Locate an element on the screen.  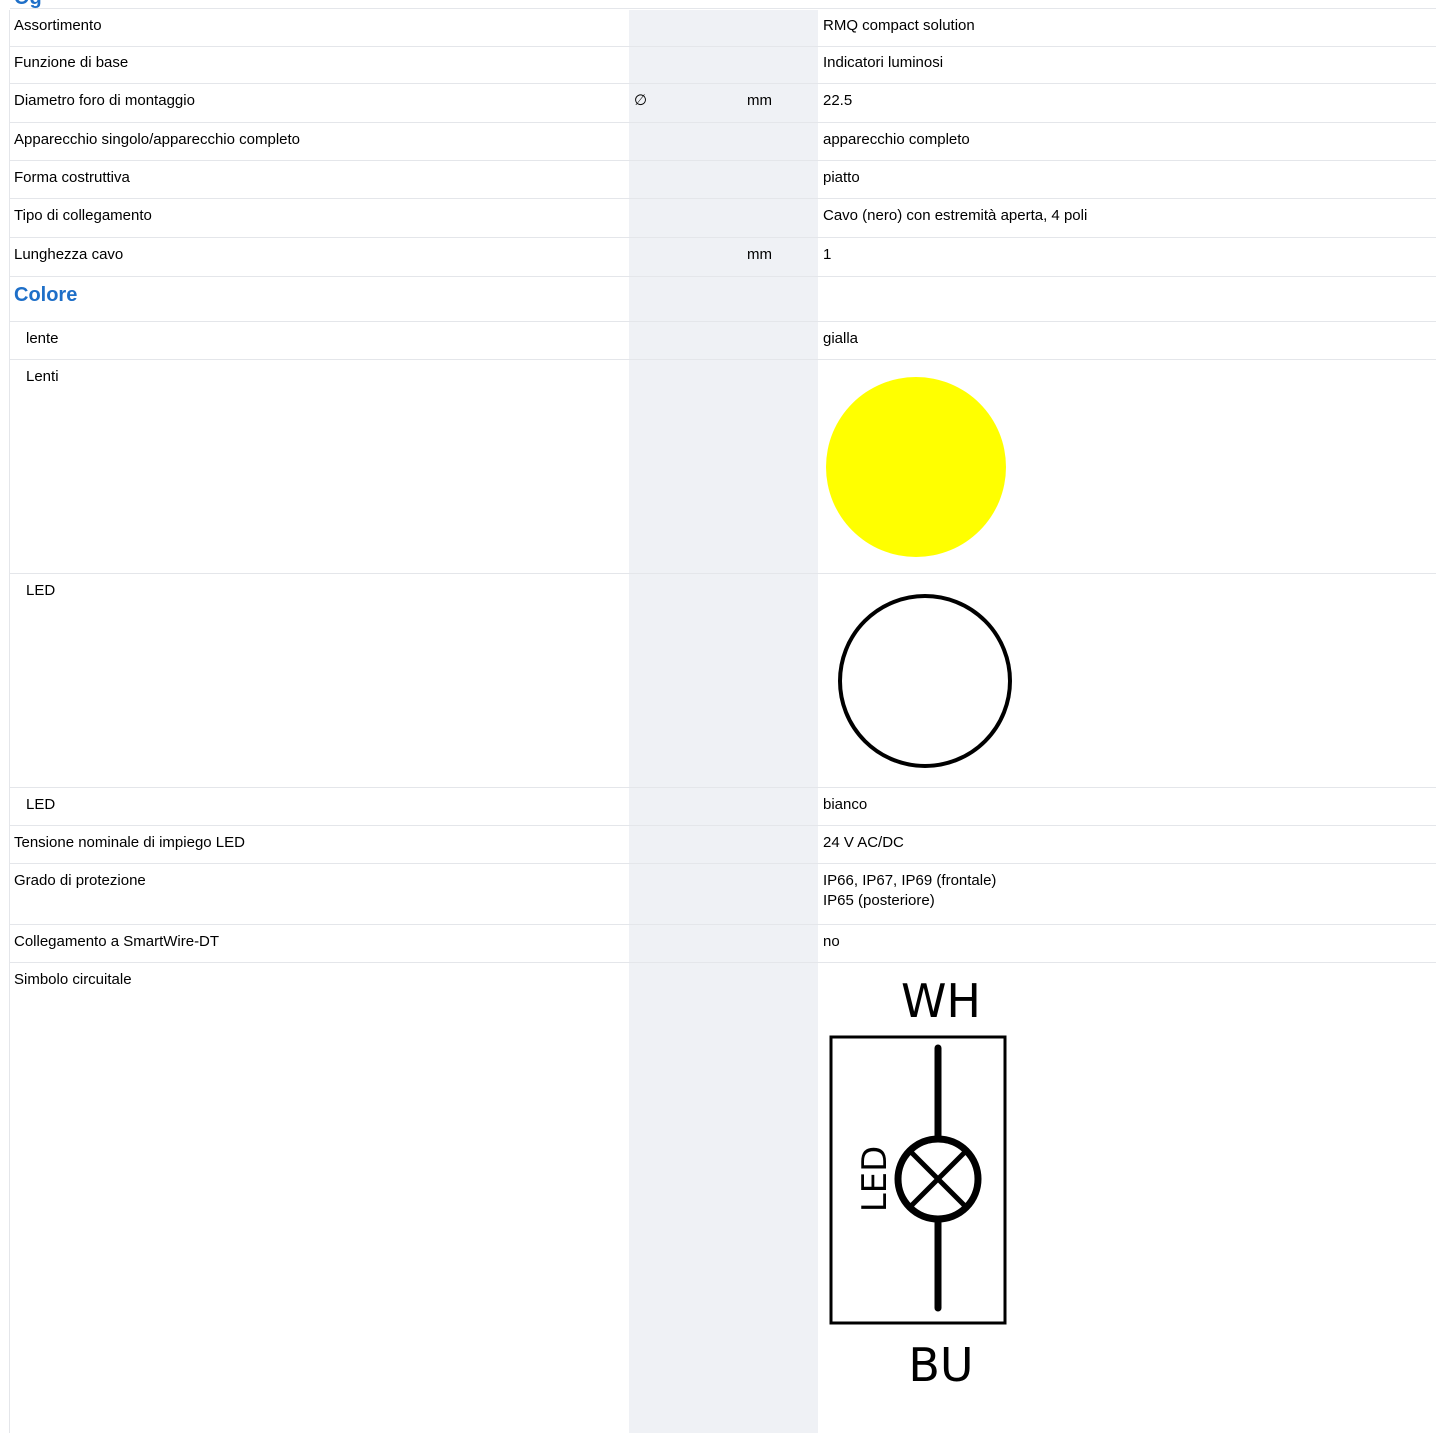
spec-row-forma: Forma costruttiva piatto is located at coordinates (723, 180).